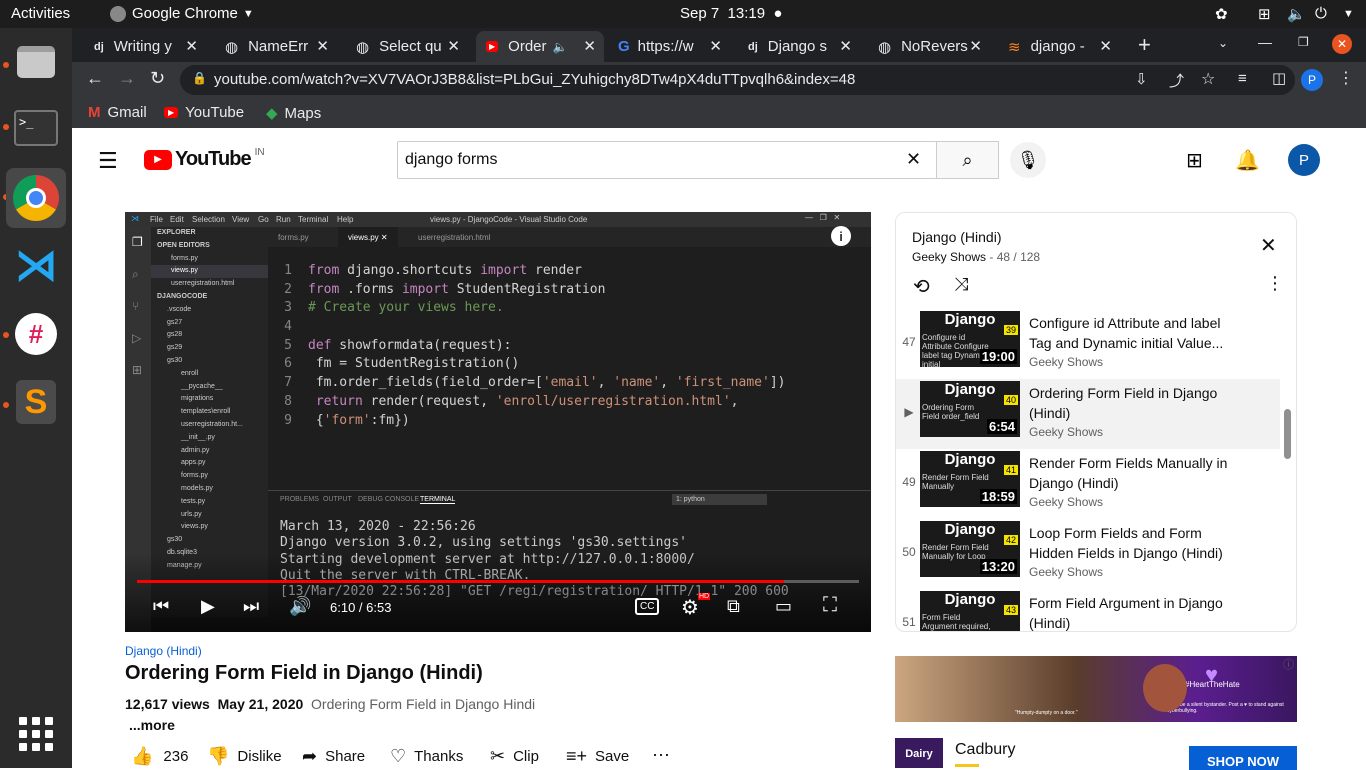 Image resolution: width=1366 pixels, height=770 pixels. Describe the element at coordinates (1141, 79) in the screenshot. I see `install-icon: ⇩` at that location.